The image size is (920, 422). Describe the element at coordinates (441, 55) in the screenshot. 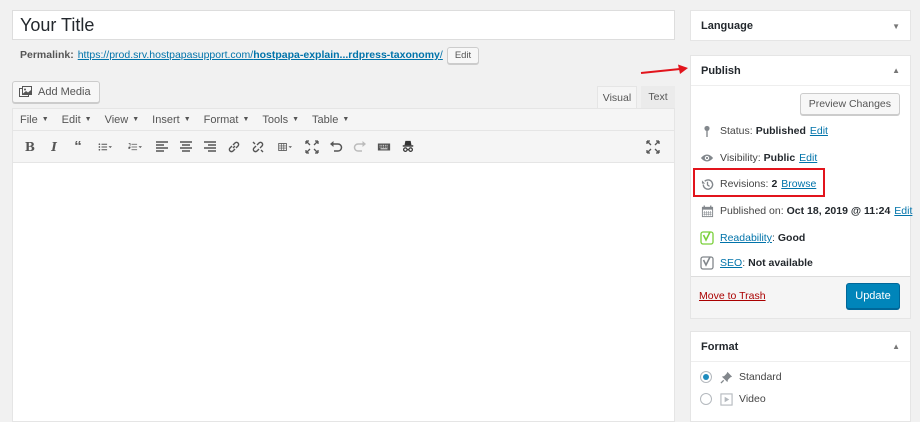

I see `permalink-url-suffix: /` at that location.